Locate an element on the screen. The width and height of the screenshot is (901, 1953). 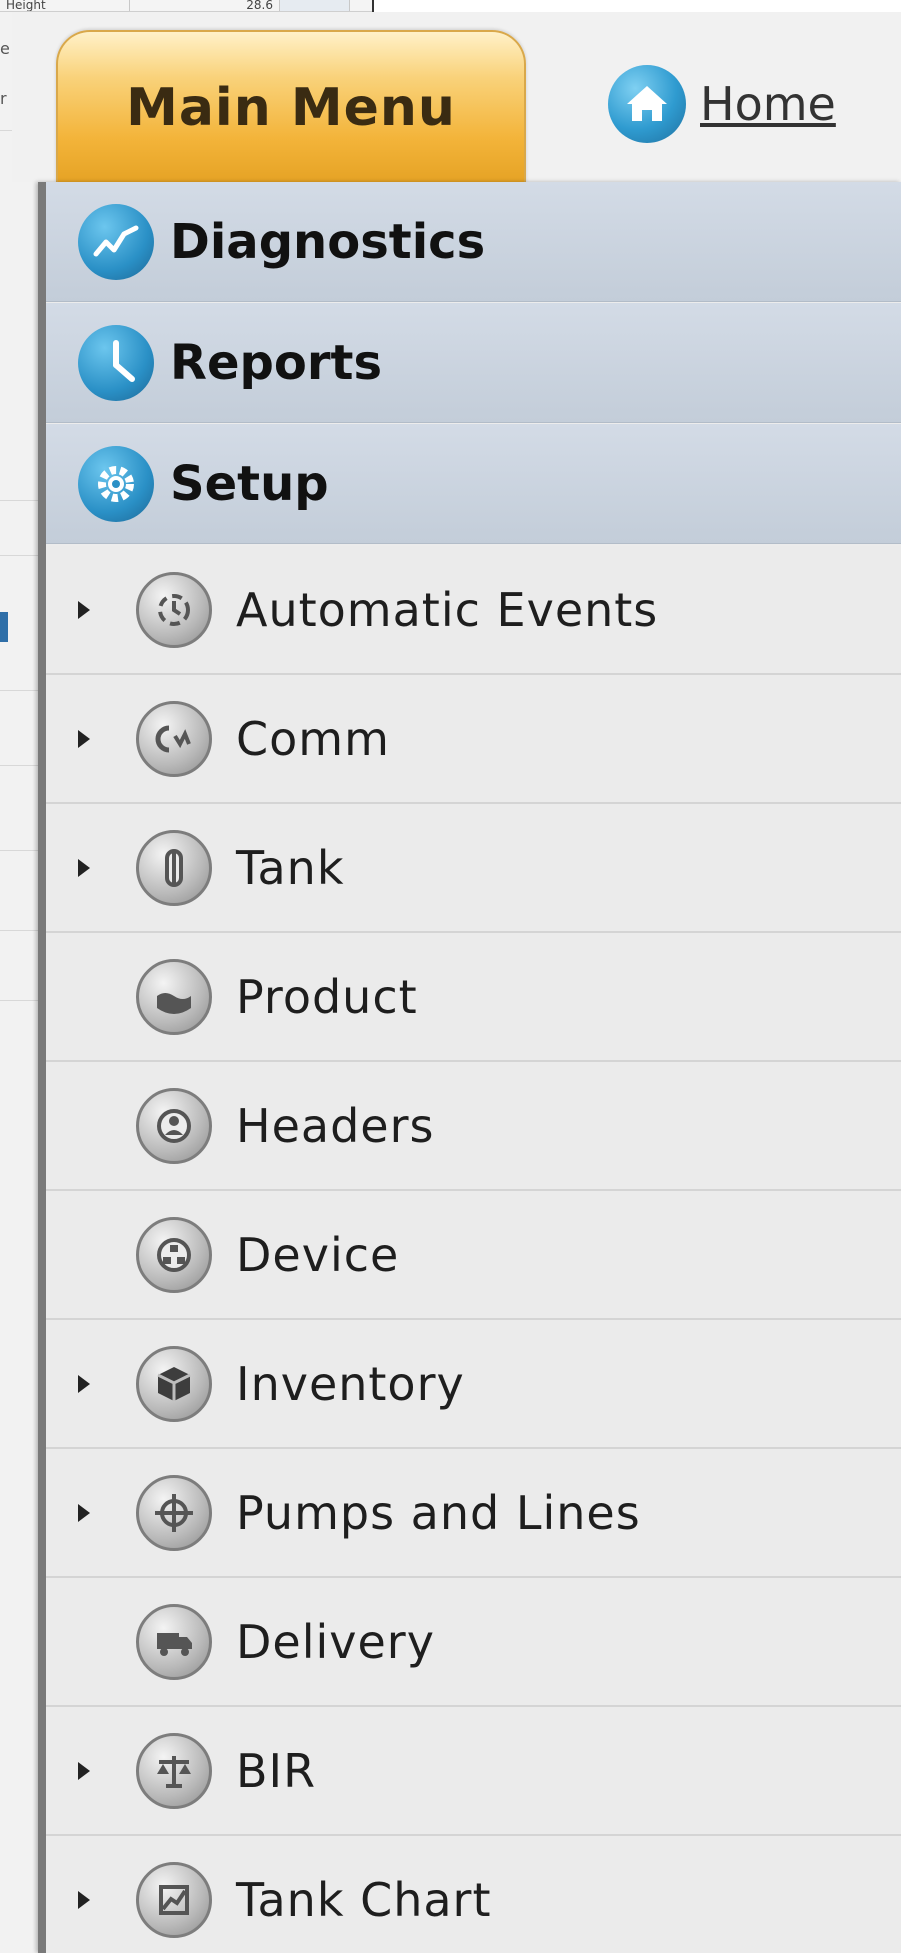
menu-item-diagnostics: Diagnostics is located at coordinates (473, 242).